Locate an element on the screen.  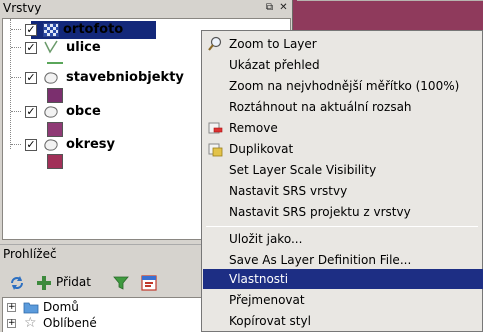
menu-item-label: Přejmenovat is located at coordinates (267, 300).